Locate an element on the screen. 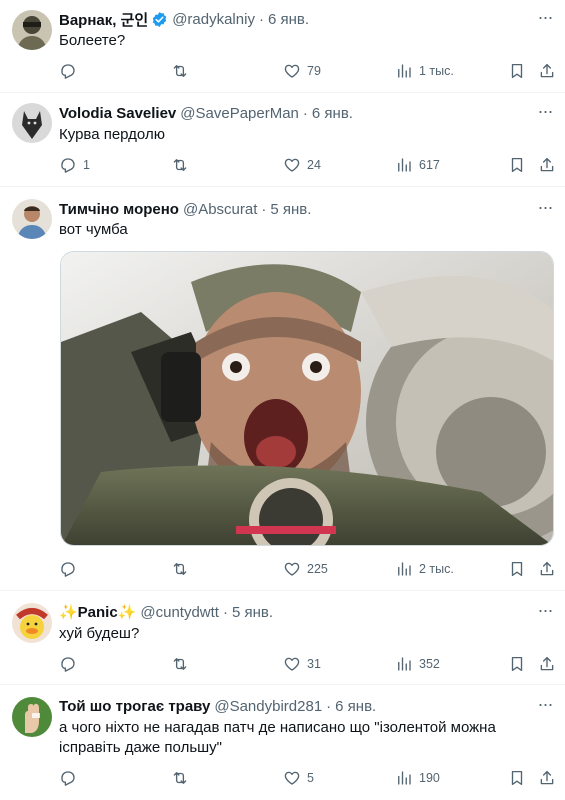  views-button: 1 тыс. is located at coordinates (424, 71).